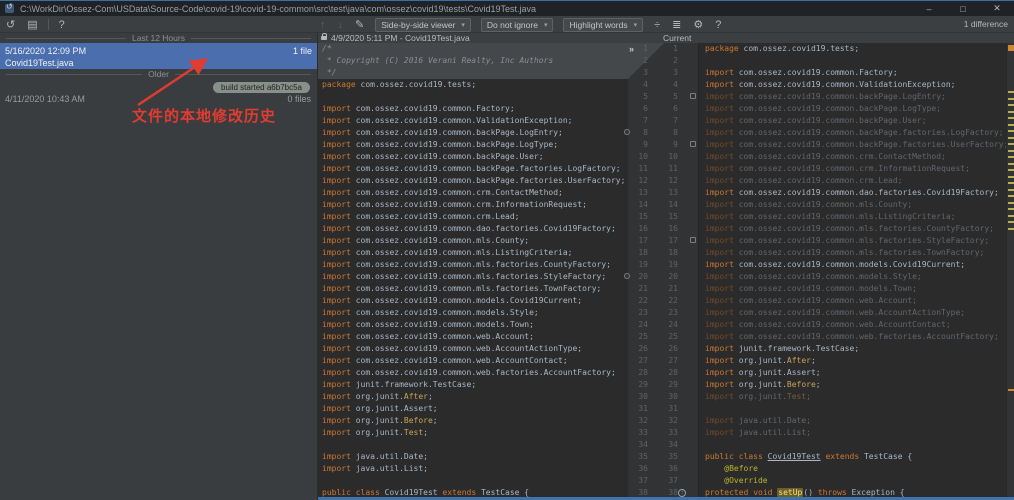 The height and width of the screenshot is (500, 1014). What do you see at coordinates (377, 396) in the screenshot?
I see `code-line: import org.junit.After;` at bounding box center [377, 396].